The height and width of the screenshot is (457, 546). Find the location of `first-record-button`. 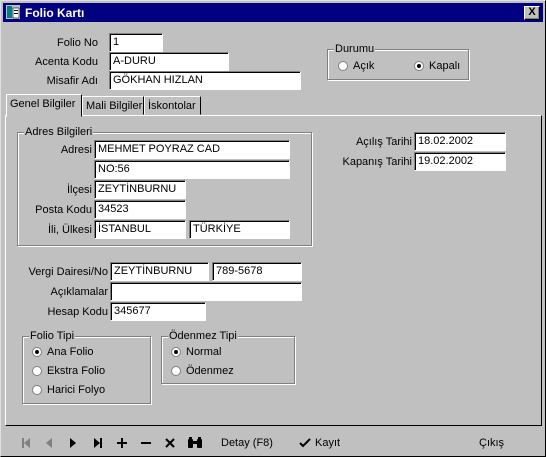

first-record-button is located at coordinates (26, 443).